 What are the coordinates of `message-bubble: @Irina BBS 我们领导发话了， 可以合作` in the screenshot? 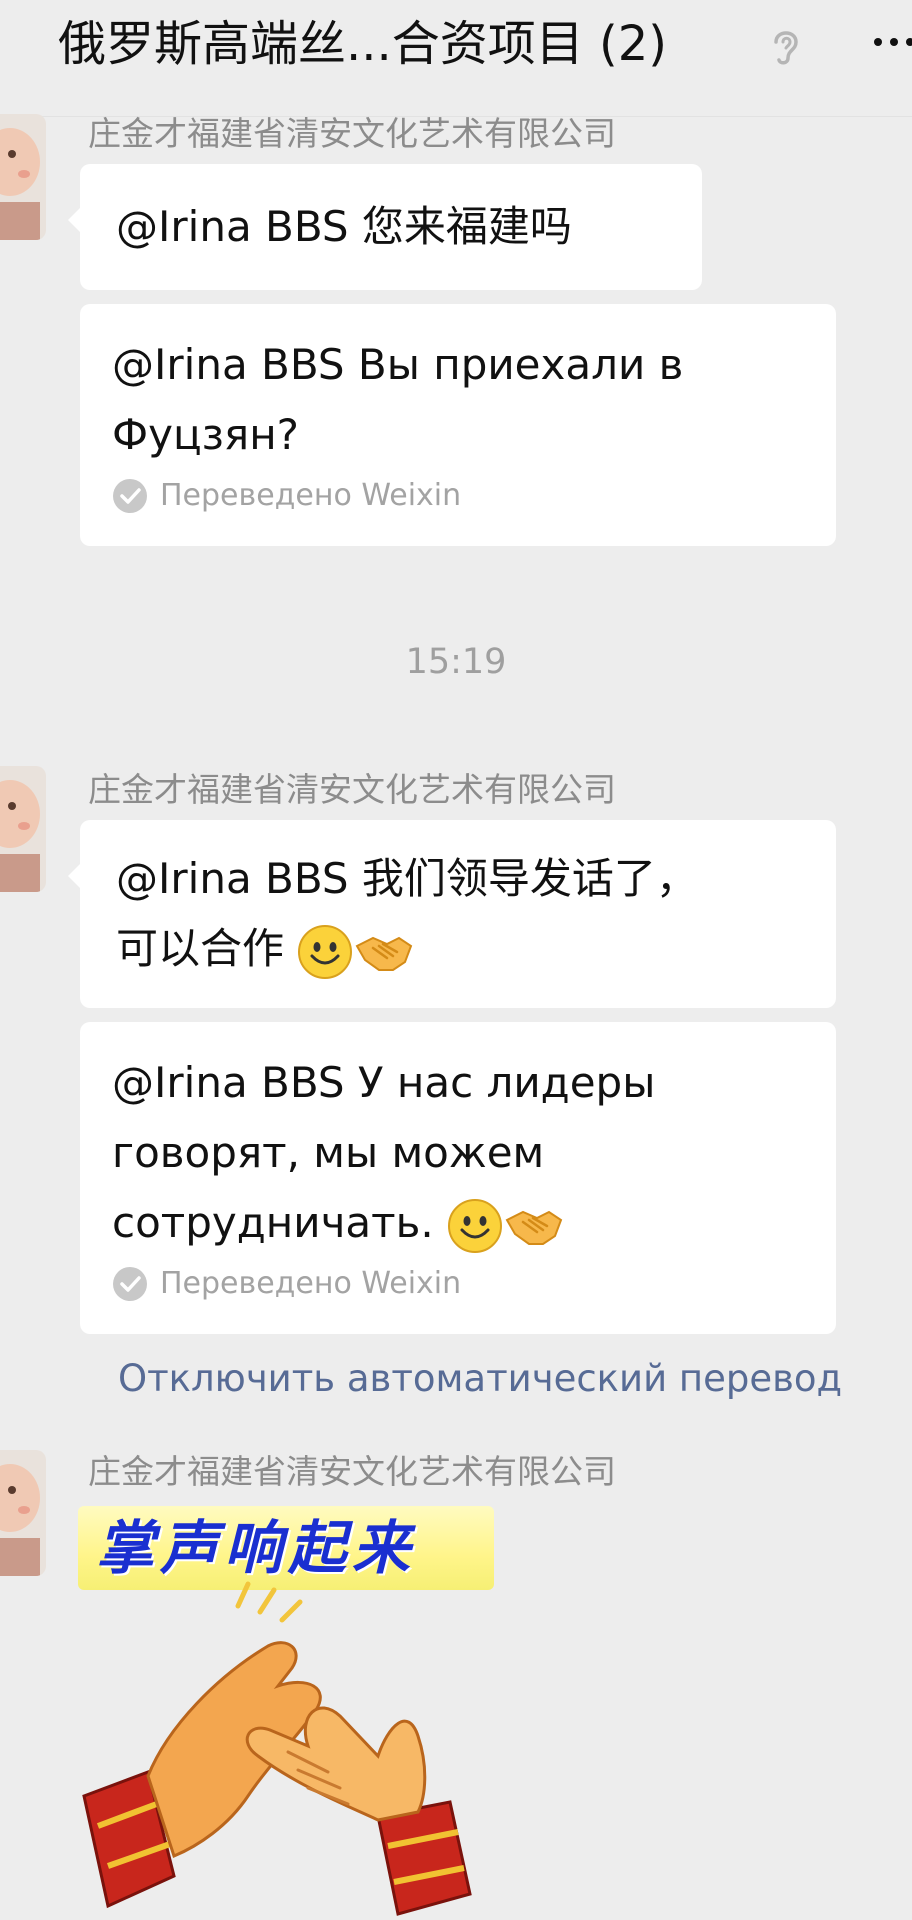 It's located at (452, 914).